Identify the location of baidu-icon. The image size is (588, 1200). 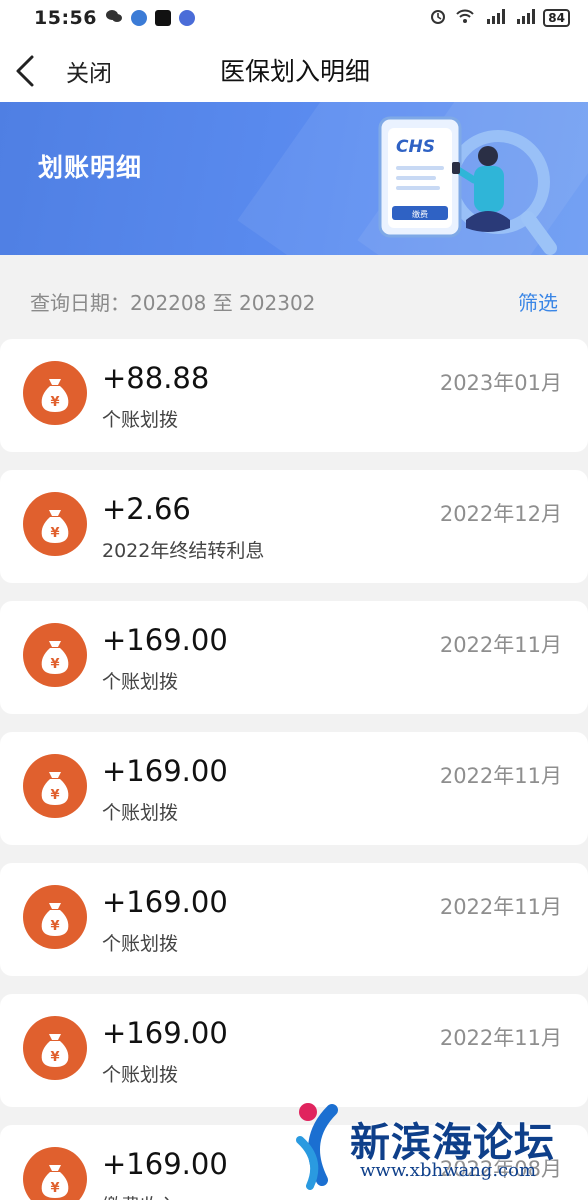
(162, 18).